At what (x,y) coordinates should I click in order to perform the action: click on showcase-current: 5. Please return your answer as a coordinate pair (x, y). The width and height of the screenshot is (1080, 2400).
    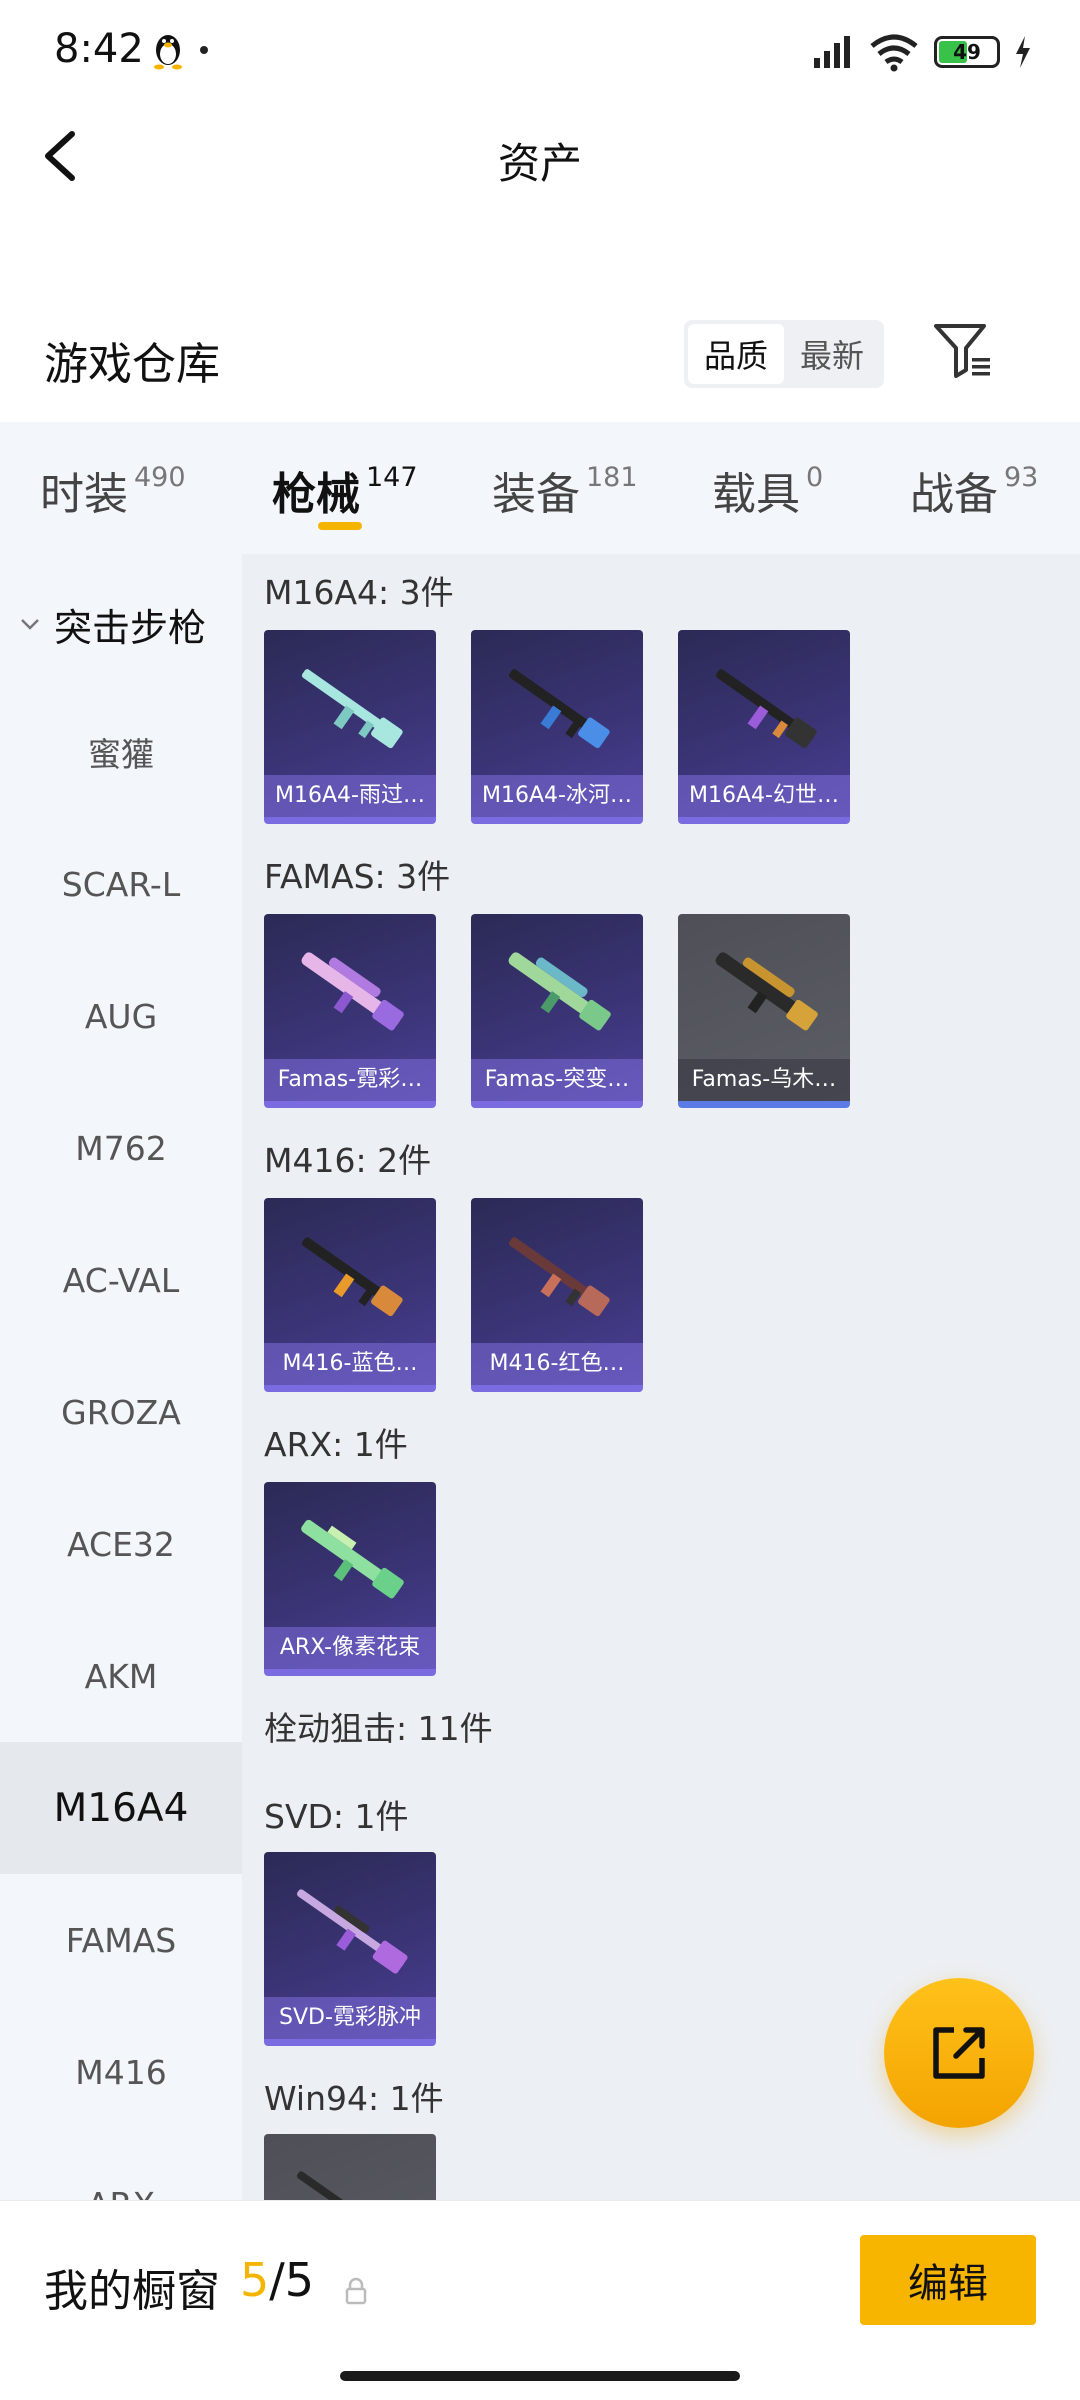
    Looking at the image, I should click on (255, 2280).